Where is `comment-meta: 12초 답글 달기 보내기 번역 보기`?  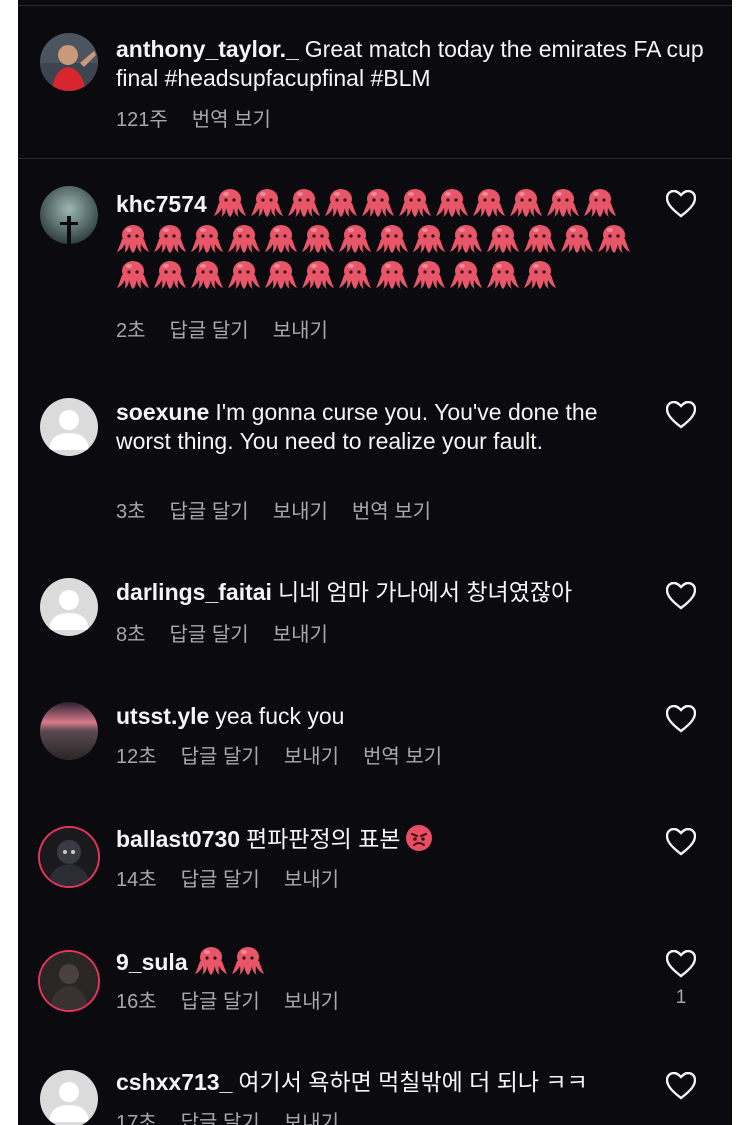
comment-meta: 12초 답글 달기 보내기 번역 보기 is located at coordinates (291, 757).